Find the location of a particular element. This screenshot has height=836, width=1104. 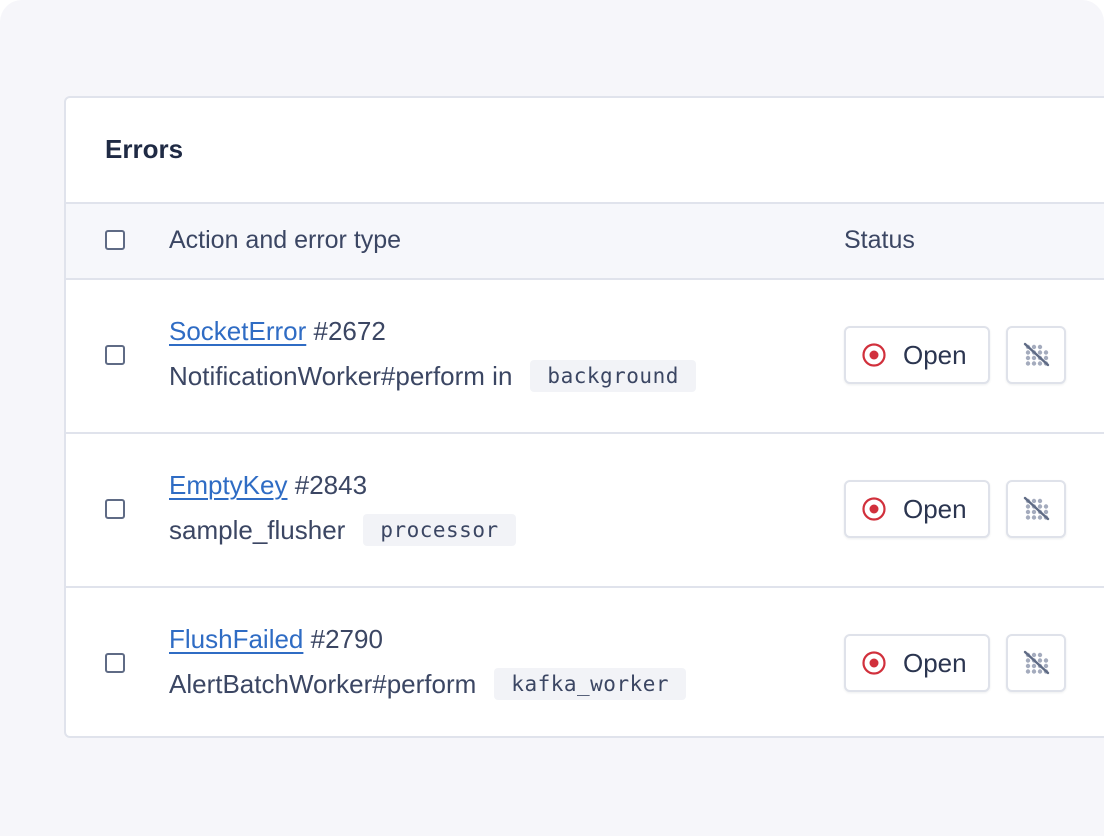

error-name-link: SocketError is located at coordinates (237, 331).